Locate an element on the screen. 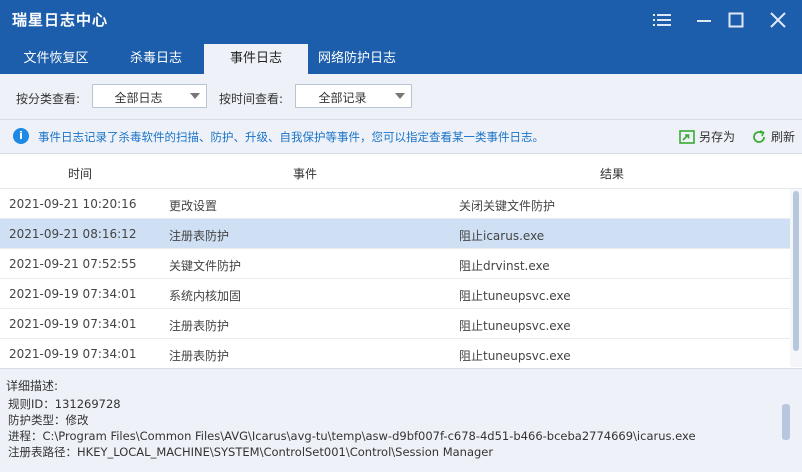 This screenshot has width=802, height=472. row-event: 关键文件防护 is located at coordinates (205, 266).